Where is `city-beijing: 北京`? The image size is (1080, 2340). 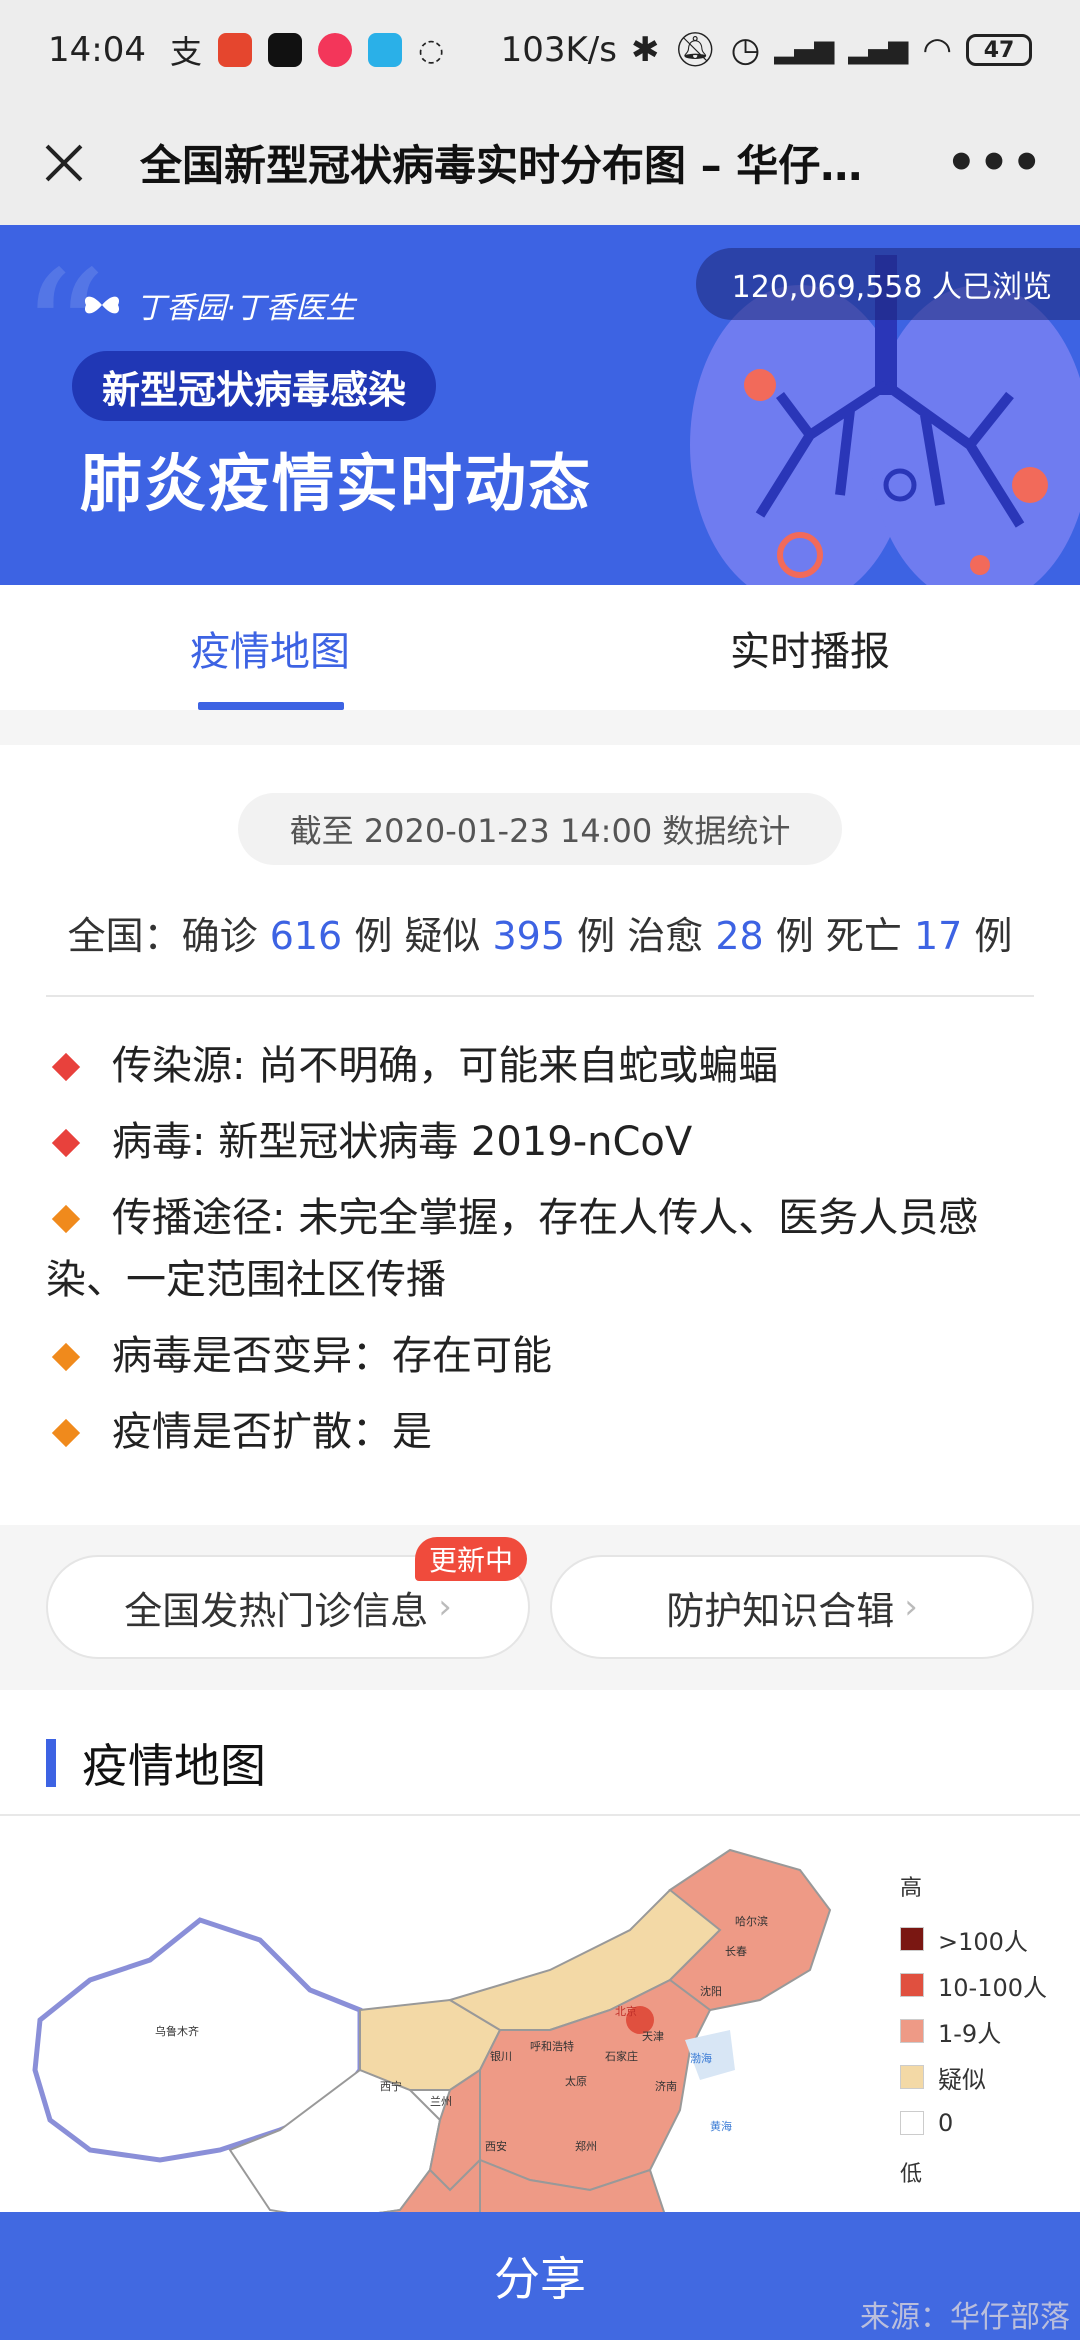 city-beijing: 北京 is located at coordinates (626, 2011).